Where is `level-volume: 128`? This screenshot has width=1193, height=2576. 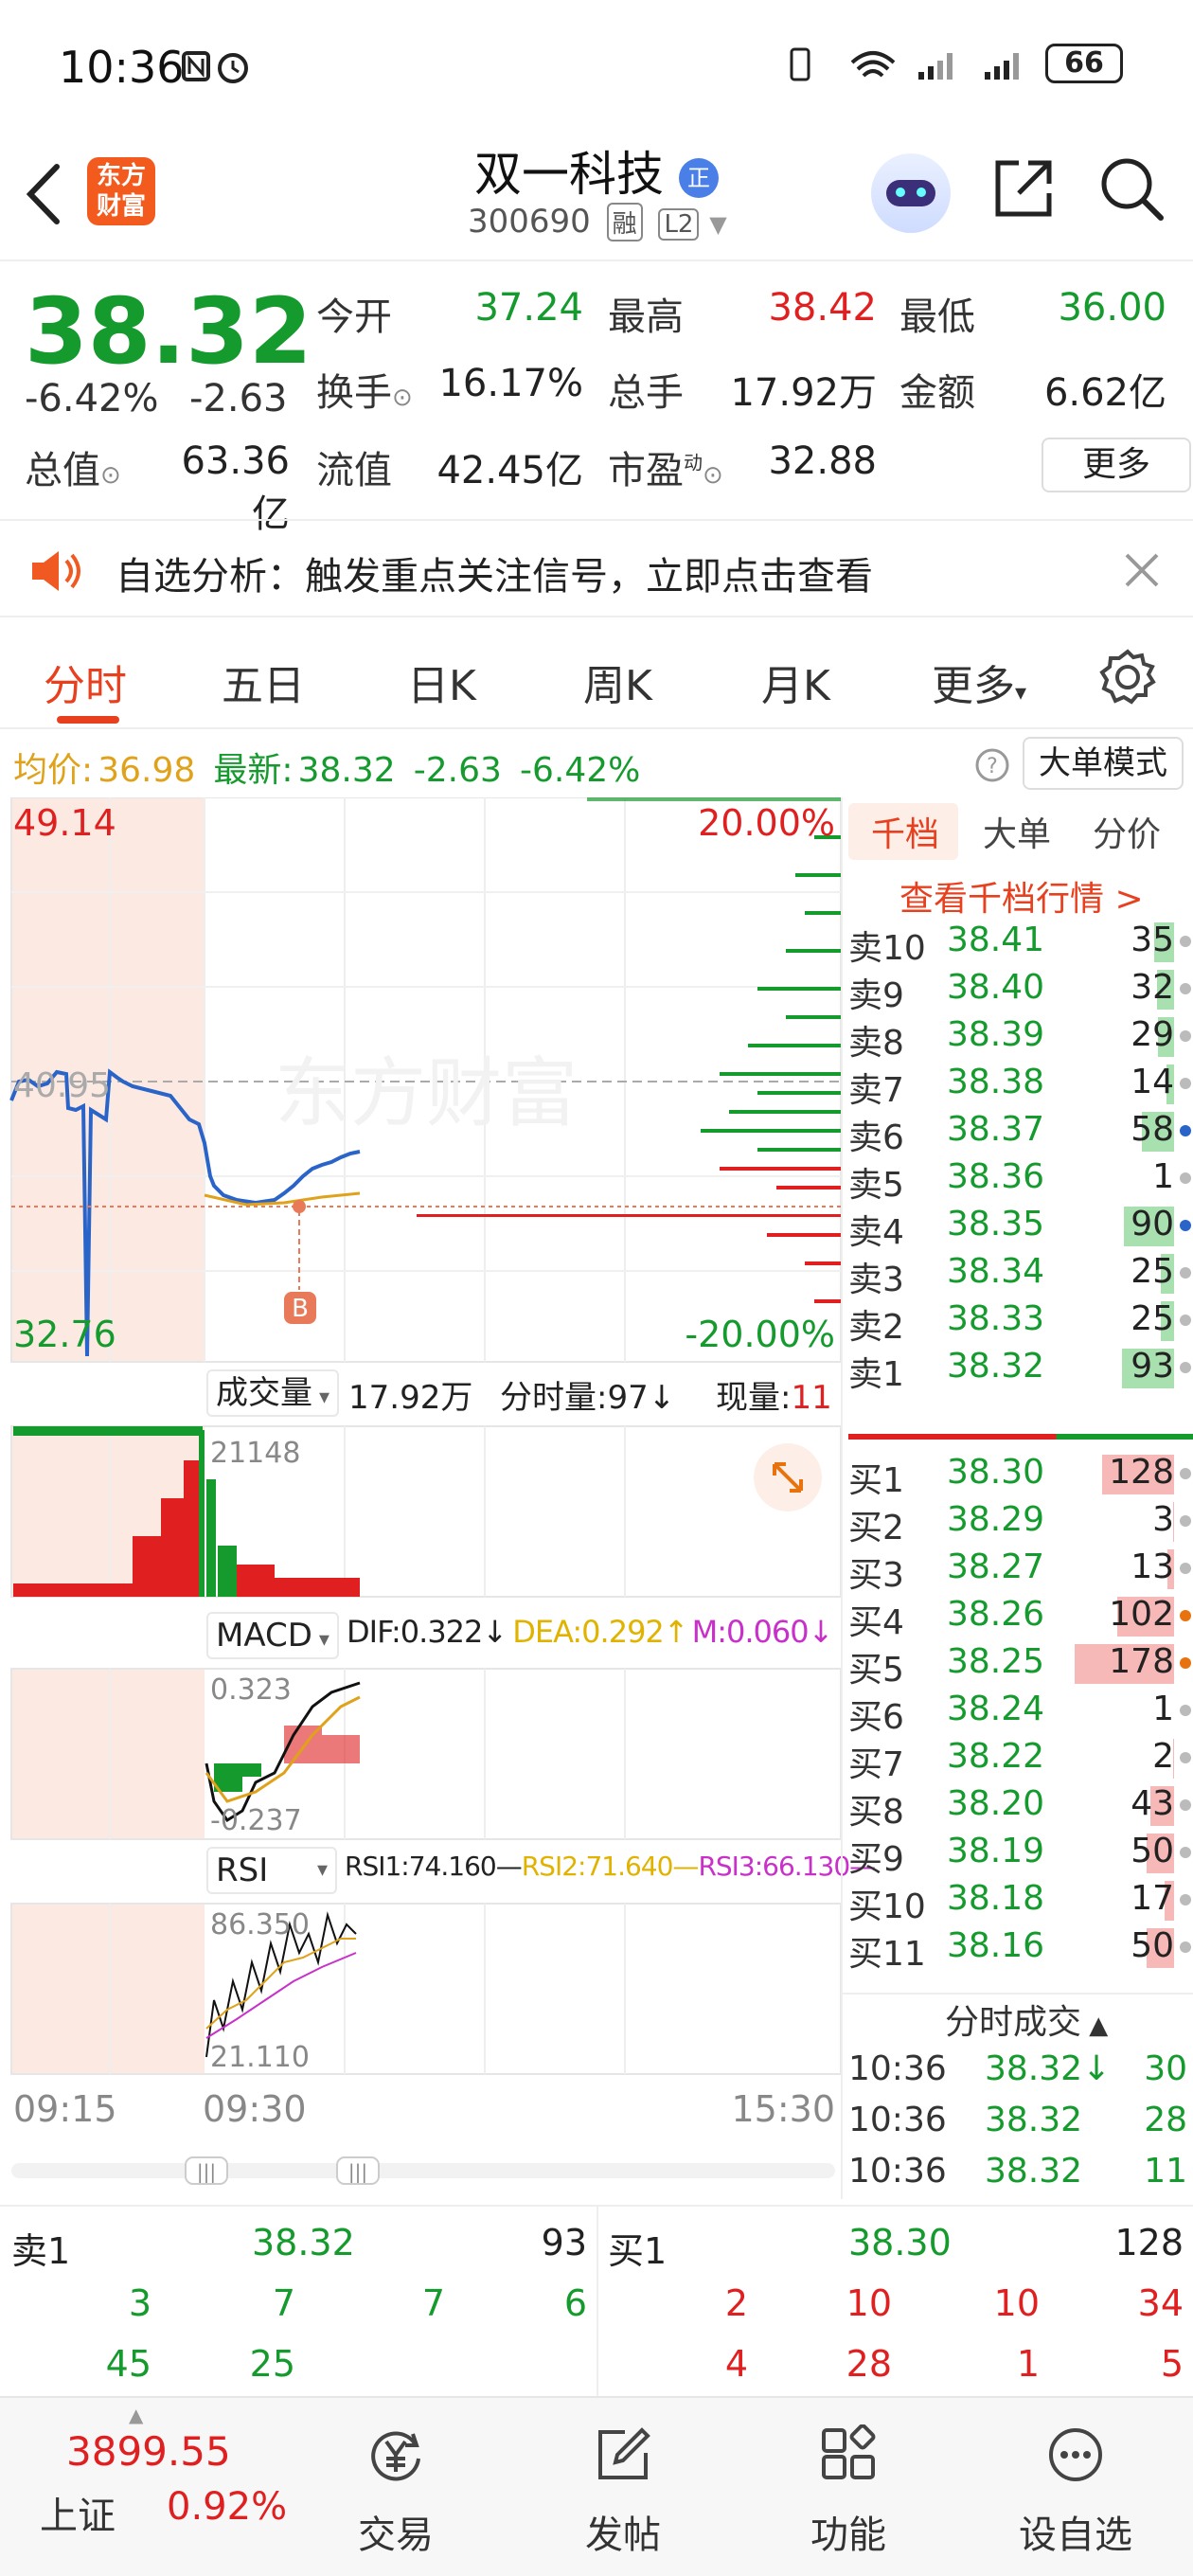 level-volume: 128 is located at coordinates (1141, 1472).